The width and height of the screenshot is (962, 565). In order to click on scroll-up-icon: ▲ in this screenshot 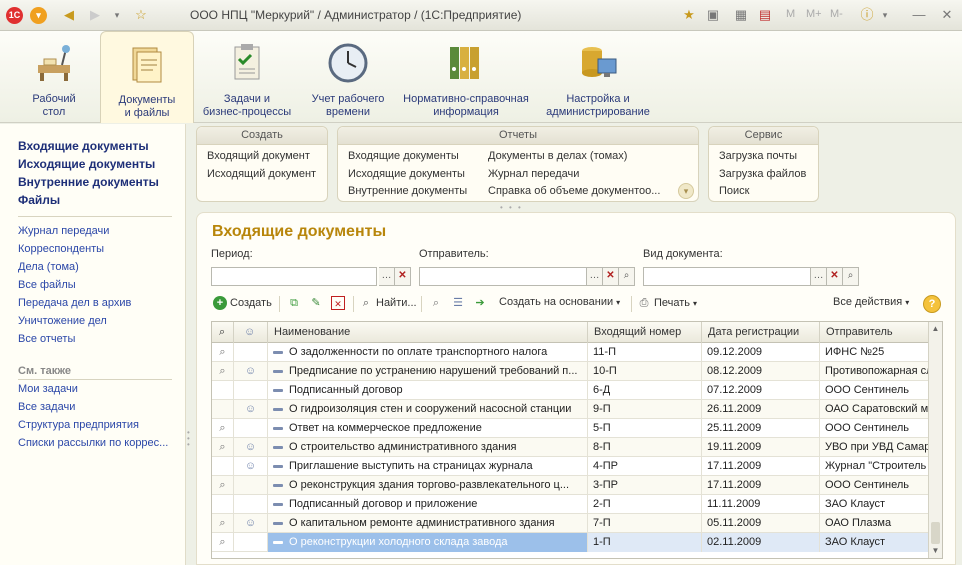, I will do `click(935, 329)`.